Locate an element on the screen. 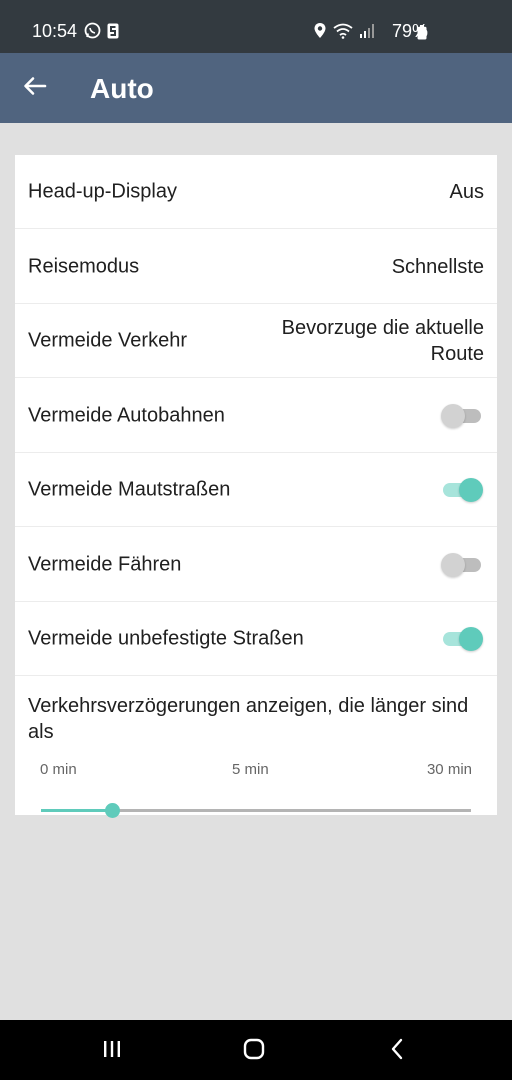 This screenshot has width=512, height=1080. back-icon is located at coordinates (397, 1051).